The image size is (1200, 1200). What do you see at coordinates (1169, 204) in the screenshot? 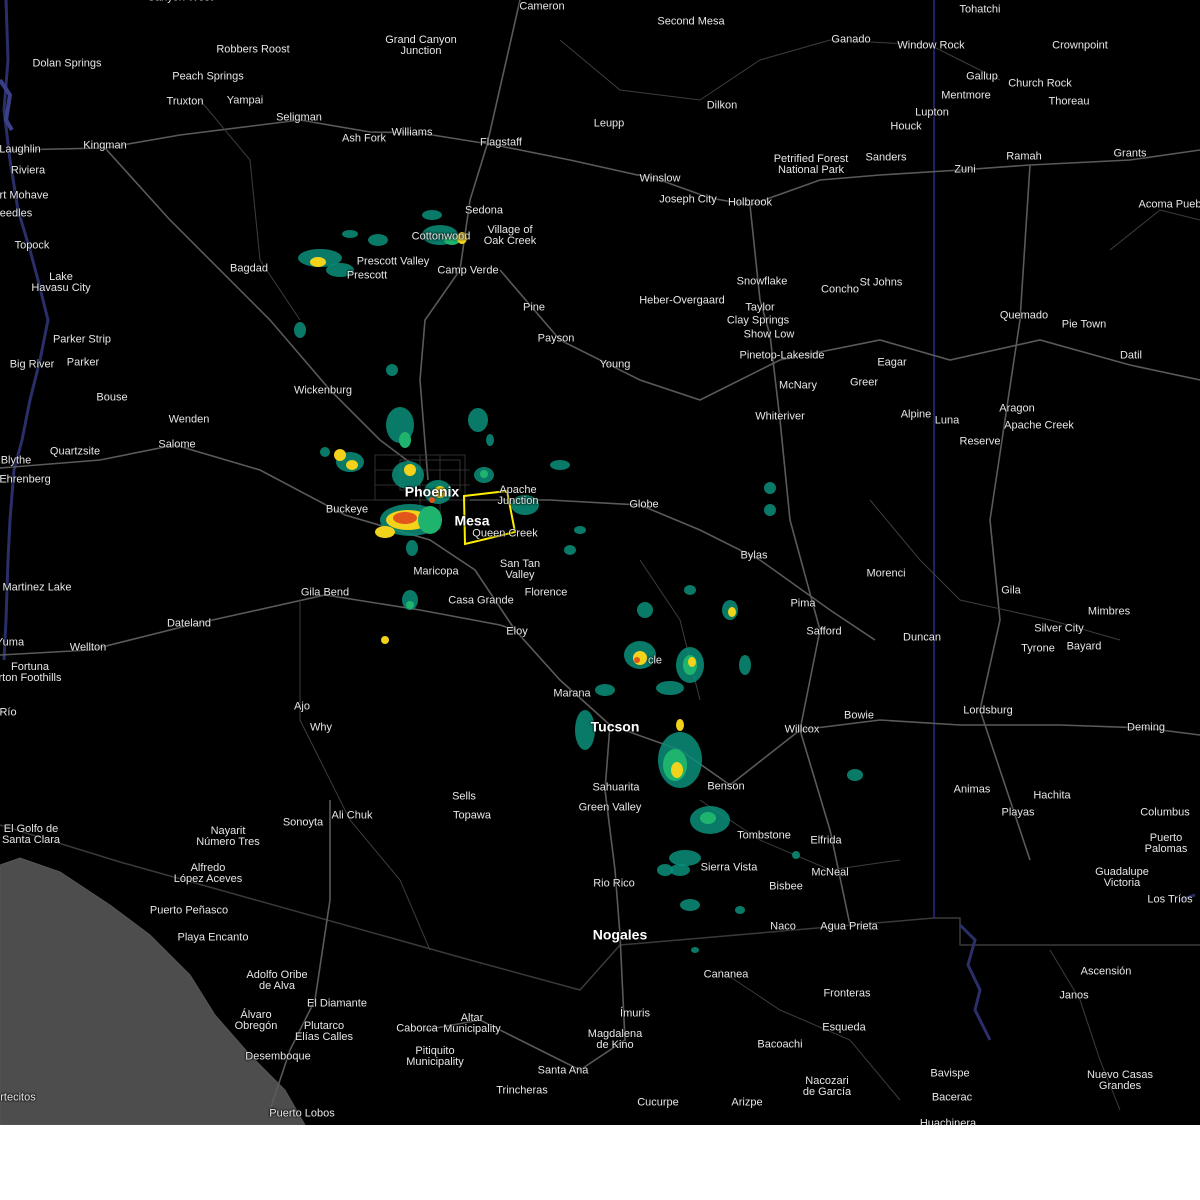
I see `place-label-acoma-pueblo: Acoma Pueb` at bounding box center [1169, 204].